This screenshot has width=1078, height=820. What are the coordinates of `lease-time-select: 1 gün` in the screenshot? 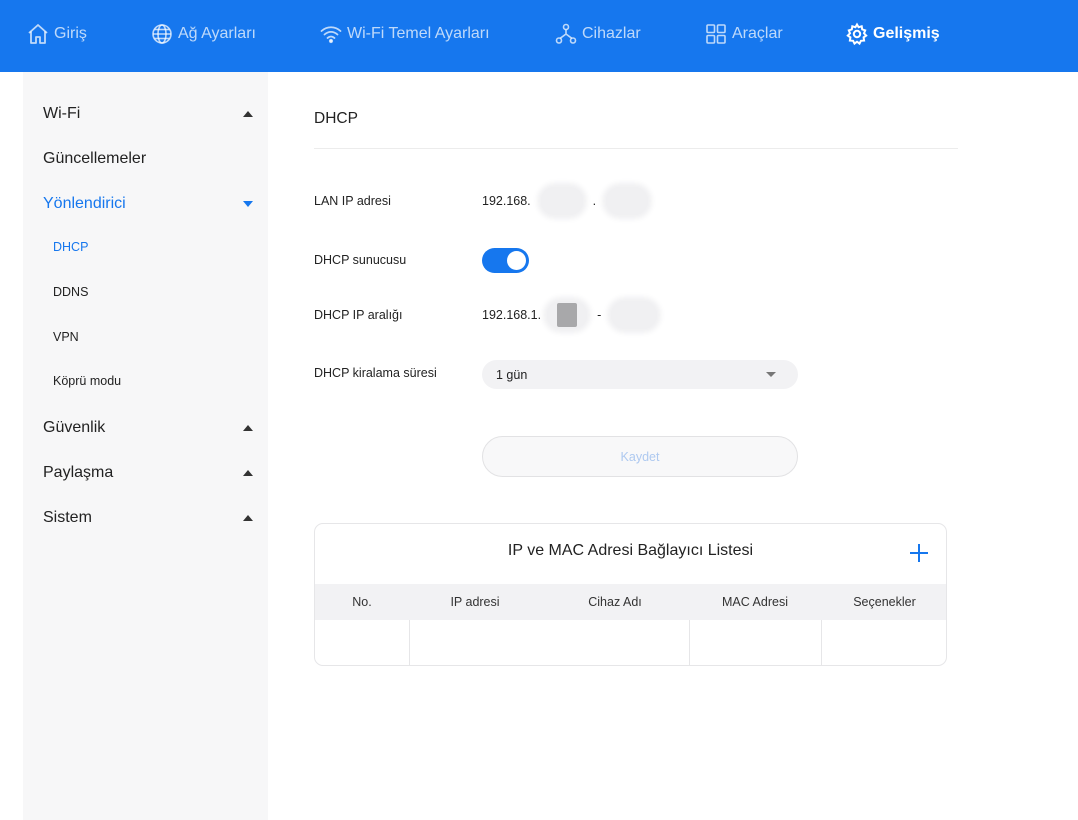 It's located at (640, 374).